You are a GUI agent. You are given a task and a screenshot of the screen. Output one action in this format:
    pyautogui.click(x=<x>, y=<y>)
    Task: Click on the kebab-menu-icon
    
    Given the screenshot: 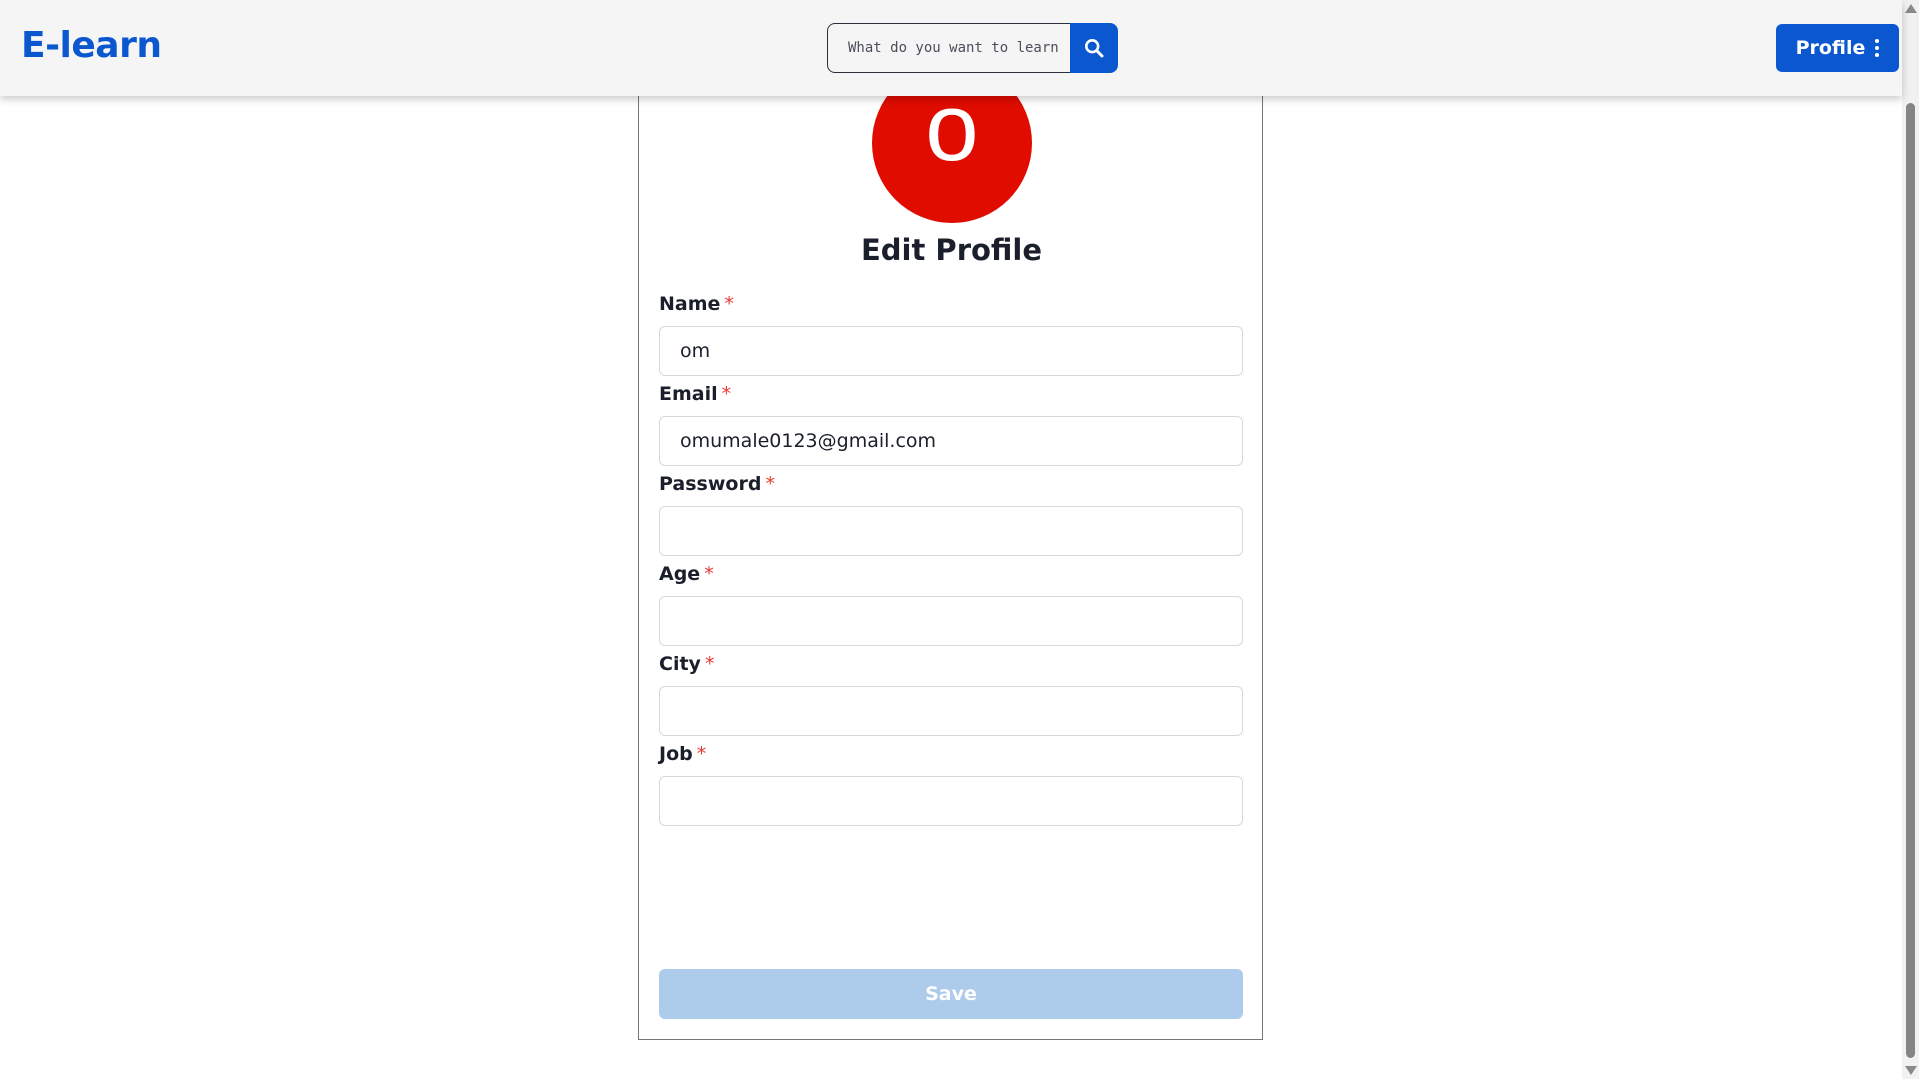 What is the action you would take?
    pyautogui.click(x=1877, y=48)
    